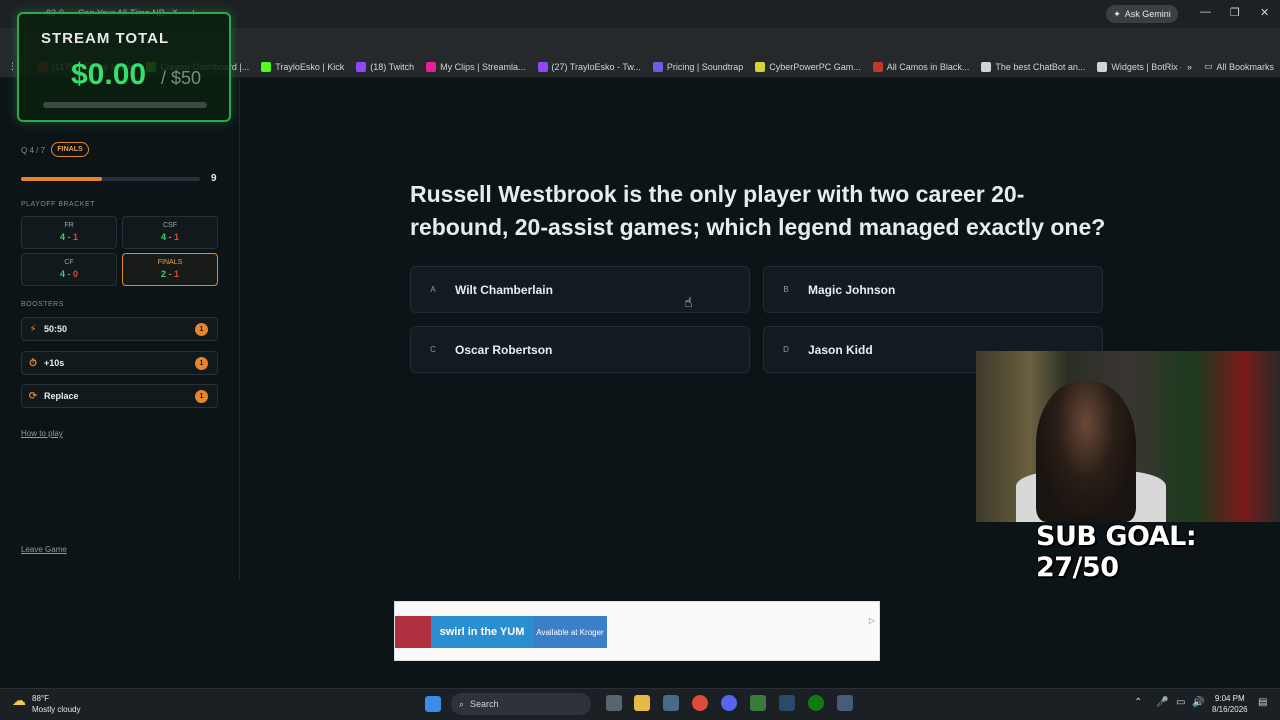  Describe the element at coordinates (1086, 451) in the screenshot. I see `webcam-figure` at that location.